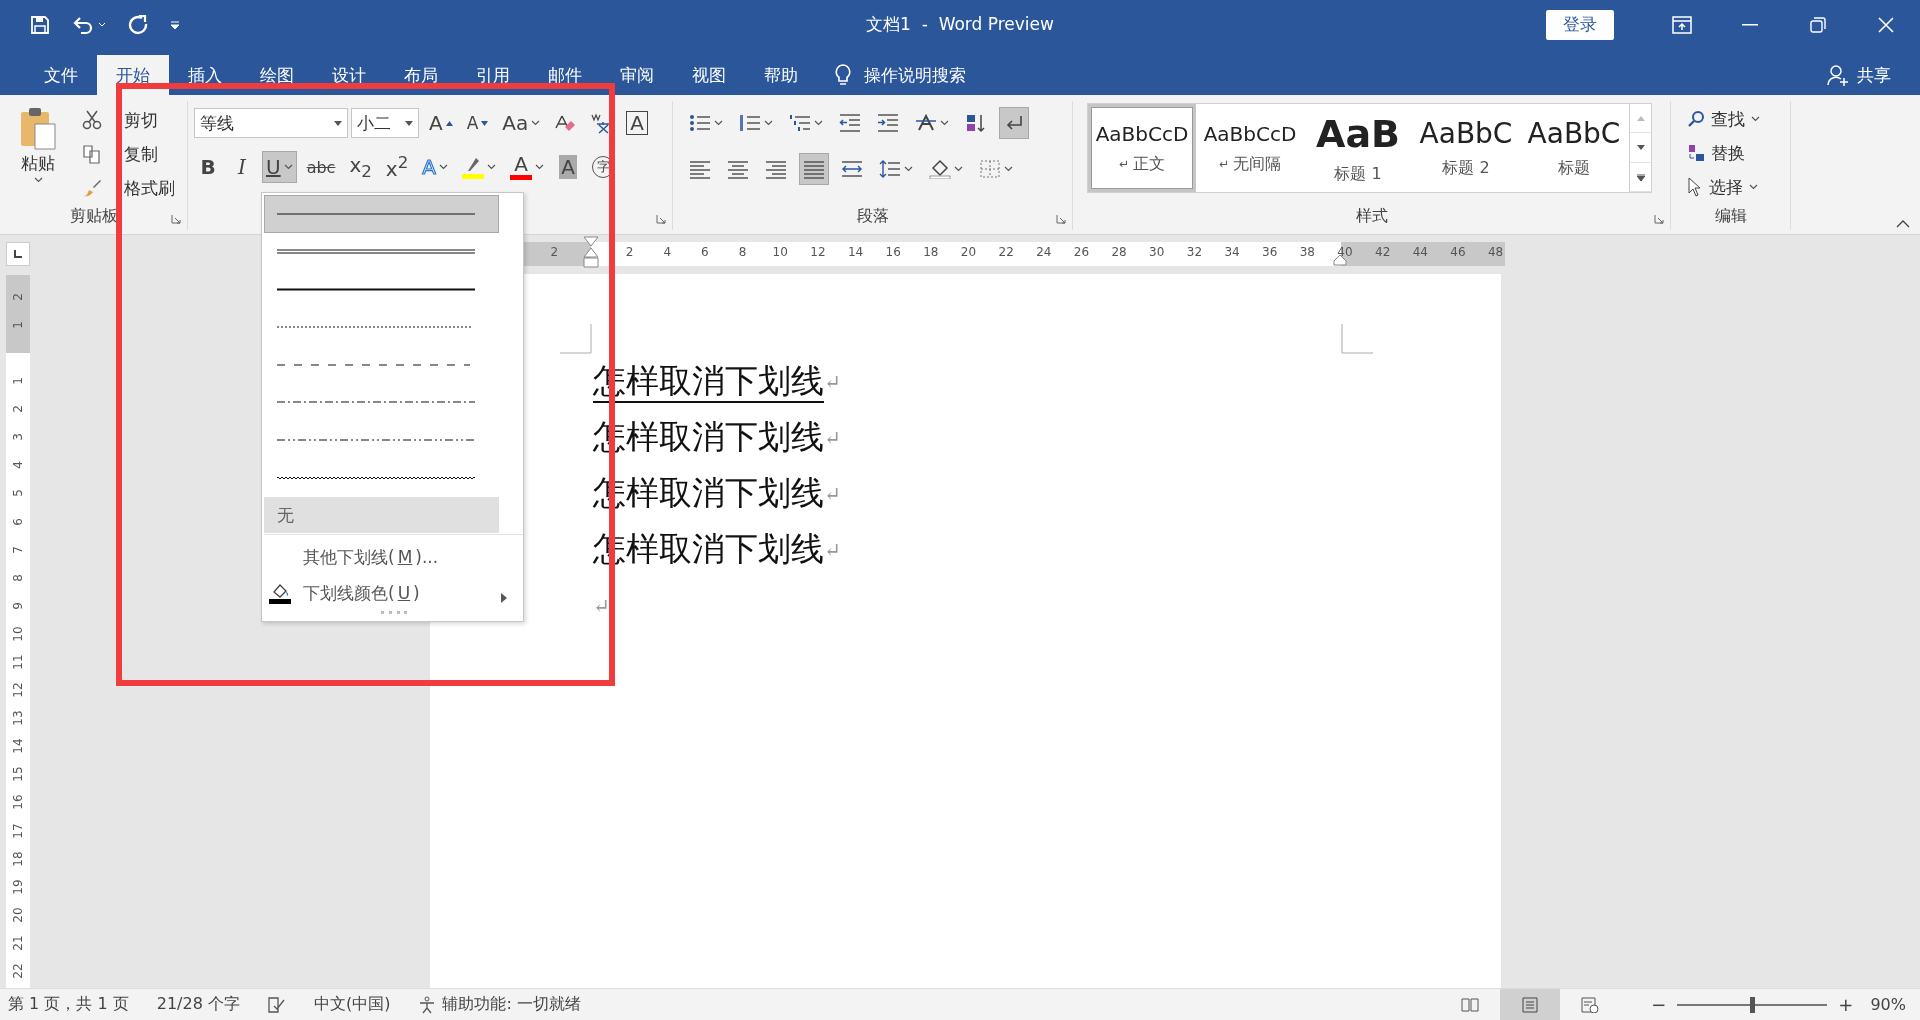 This screenshot has height=1020, width=1920. I want to click on format-painter-button: 格式刷, so click(128, 188).